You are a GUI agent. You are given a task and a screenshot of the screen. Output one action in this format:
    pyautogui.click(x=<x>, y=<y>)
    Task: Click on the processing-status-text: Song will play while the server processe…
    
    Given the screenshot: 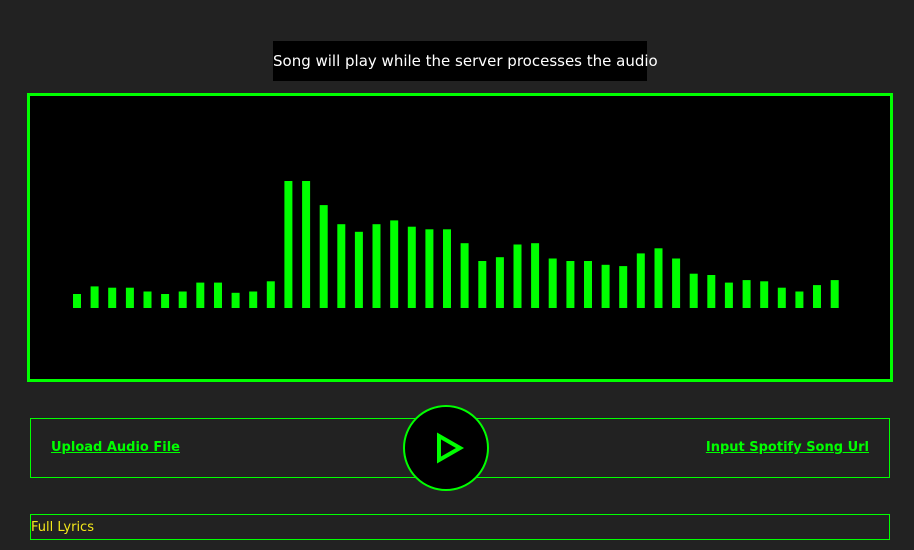 What is the action you would take?
    pyautogui.click(x=465, y=61)
    